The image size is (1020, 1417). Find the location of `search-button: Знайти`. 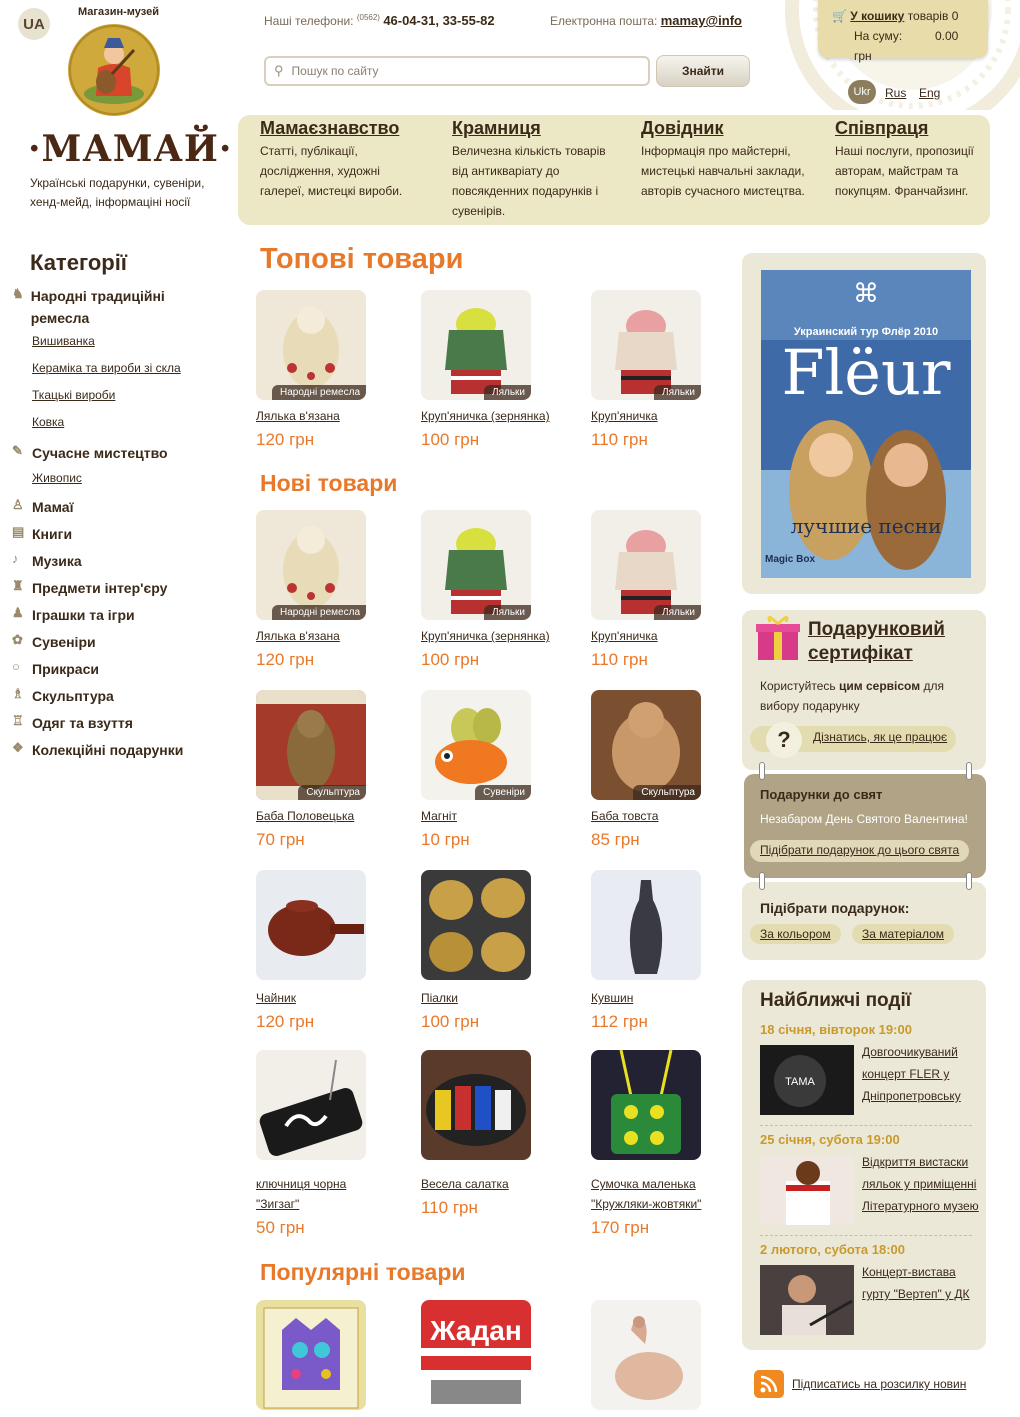

search-button: Знайти is located at coordinates (703, 71).